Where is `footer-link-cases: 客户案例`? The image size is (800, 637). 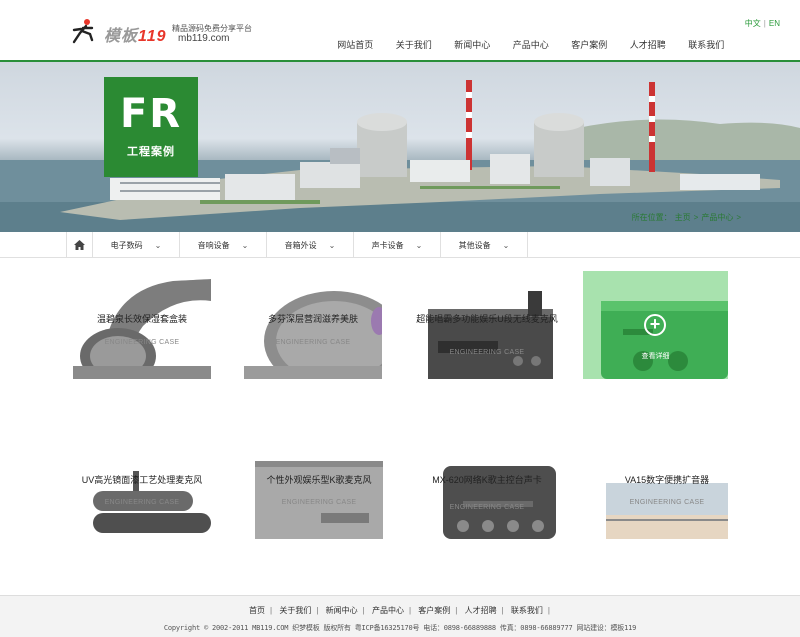
footer-link-cases: 客户案例 is located at coordinates (434, 610).